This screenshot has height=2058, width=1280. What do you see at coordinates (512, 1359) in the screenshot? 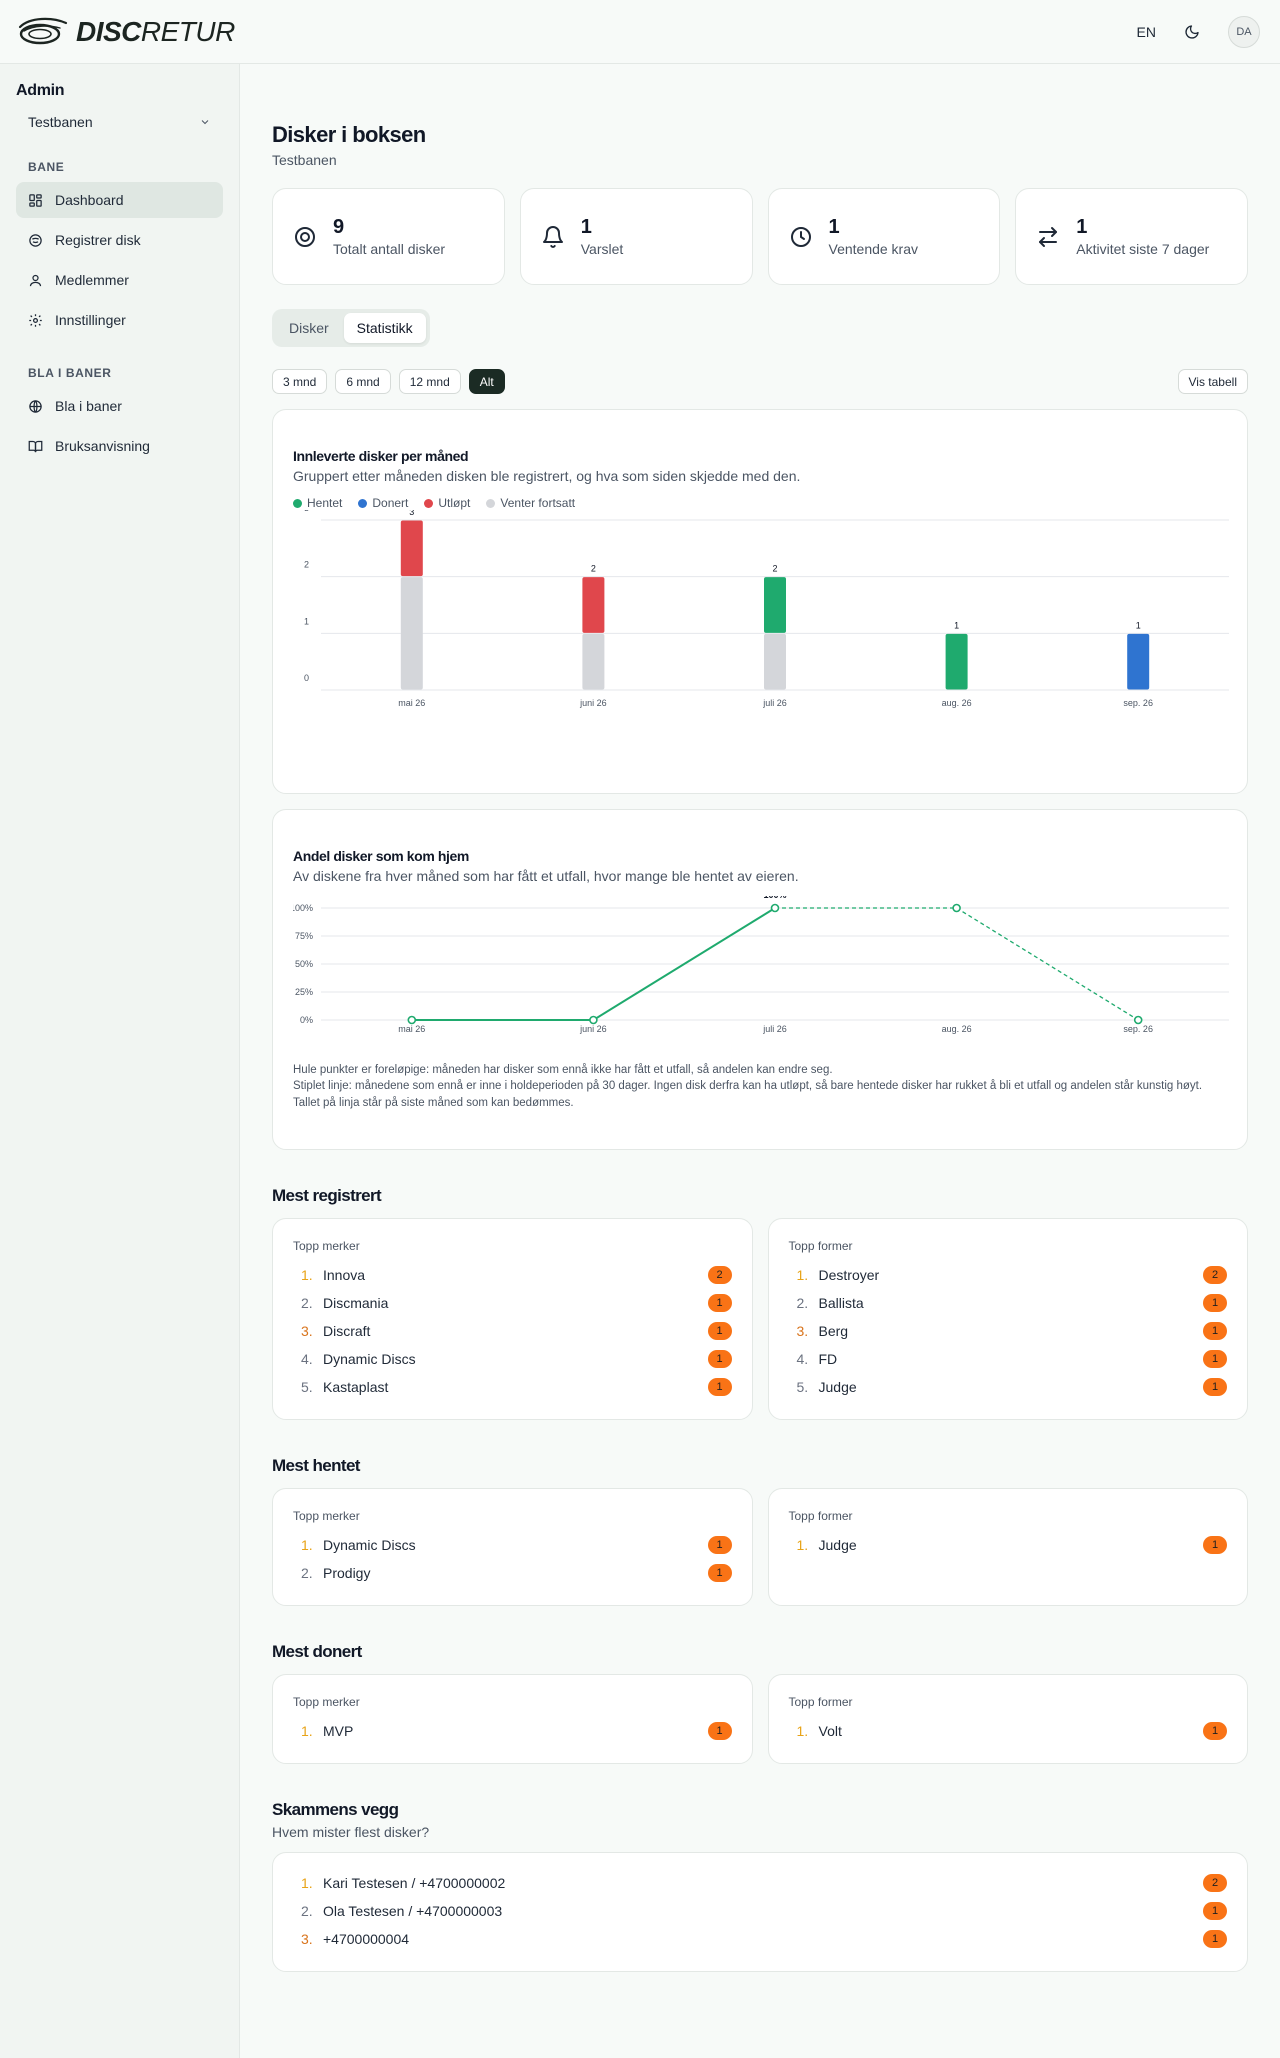
I see `list-item: 4. Dynamic Discs 1` at bounding box center [512, 1359].